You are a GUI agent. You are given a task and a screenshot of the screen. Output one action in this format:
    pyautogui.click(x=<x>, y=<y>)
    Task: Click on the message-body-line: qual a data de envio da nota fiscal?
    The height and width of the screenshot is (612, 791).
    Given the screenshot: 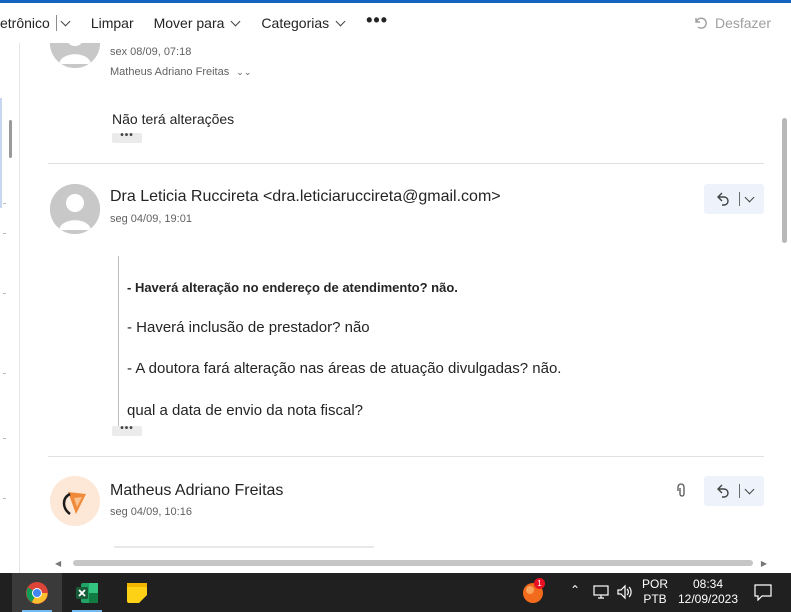 What is the action you would take?
    pyautogui.click(x=245, y=410)
    